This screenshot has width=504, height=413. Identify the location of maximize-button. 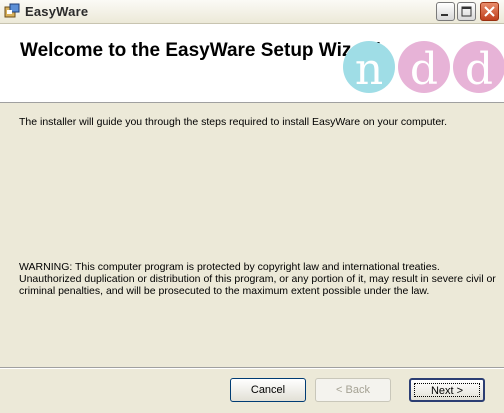
(466, 11).